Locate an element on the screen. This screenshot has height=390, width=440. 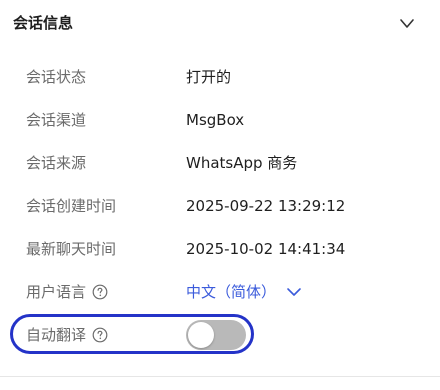
toggle-knob is located at coordinates (201, 335).